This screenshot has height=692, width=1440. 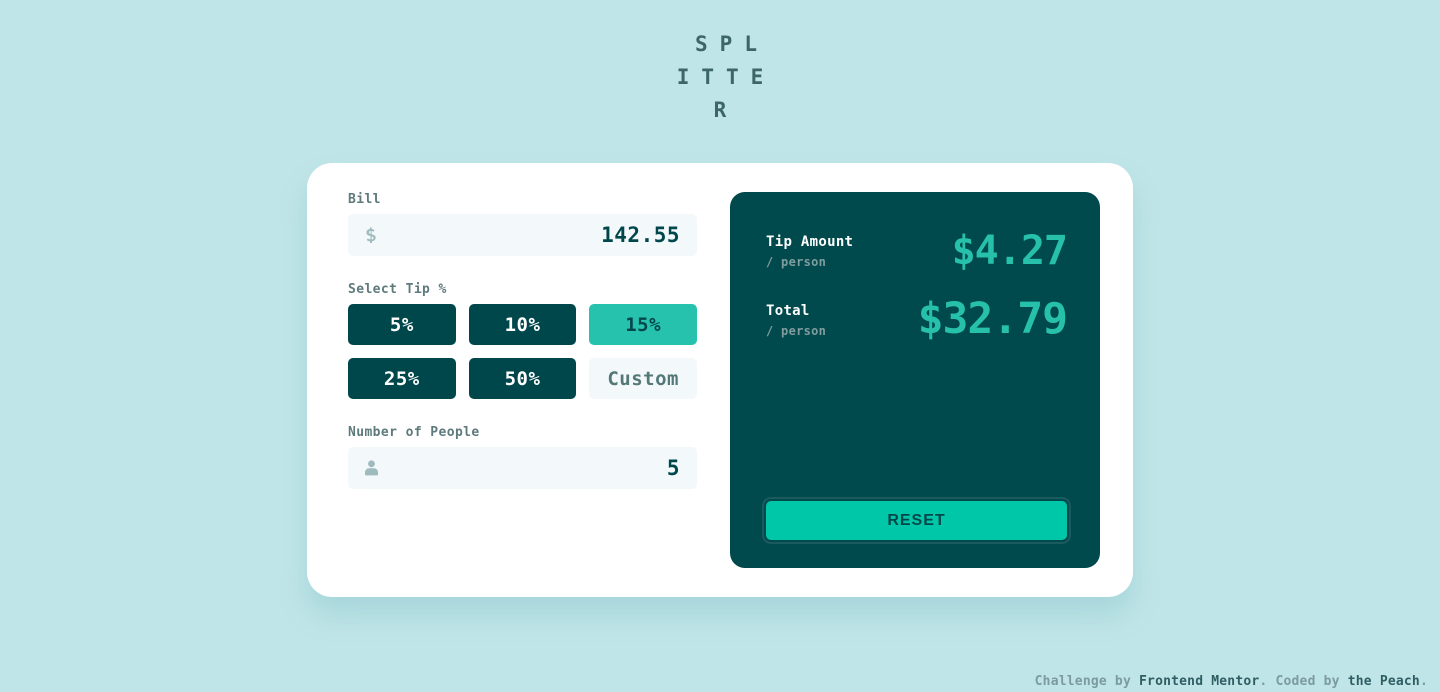 I want to click on tip-amount-title: Tip Amount, so click(x=810, y=242).